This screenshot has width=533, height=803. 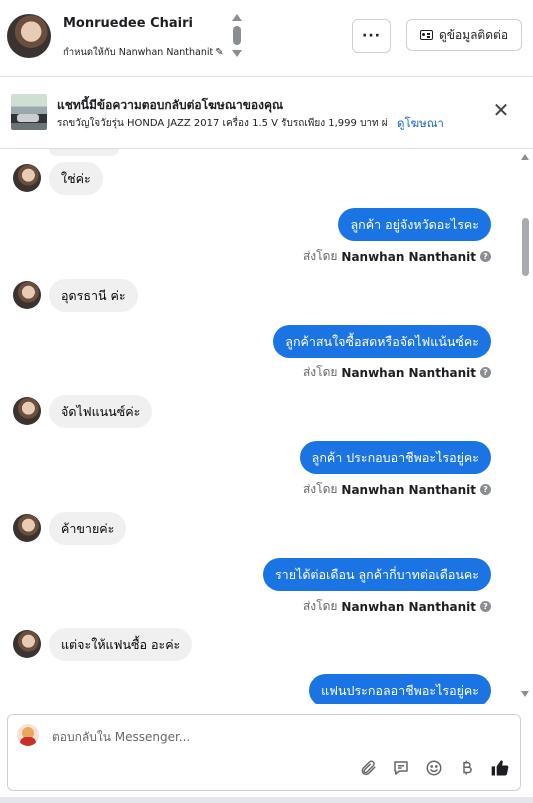 I want to click on incoming-message: ใช่ค่ะ, so click(x=76, y=178).